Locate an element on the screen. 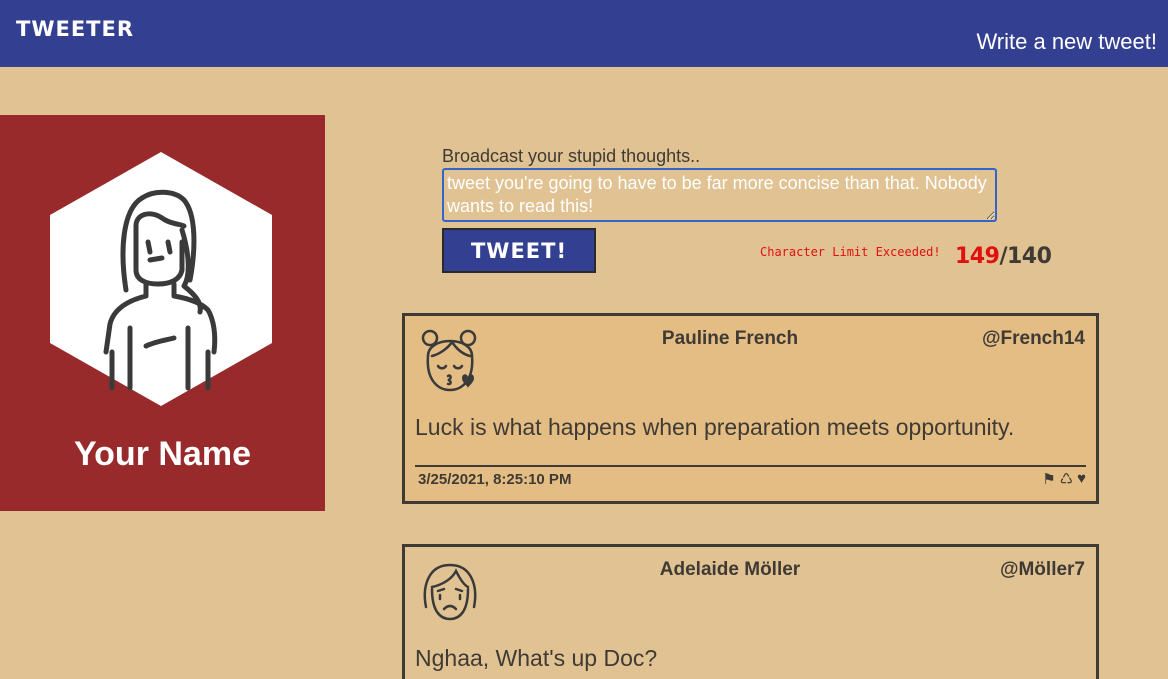  tweet-actions: ⚑ ♺ ♥ is located at coordinates (1064, 479).